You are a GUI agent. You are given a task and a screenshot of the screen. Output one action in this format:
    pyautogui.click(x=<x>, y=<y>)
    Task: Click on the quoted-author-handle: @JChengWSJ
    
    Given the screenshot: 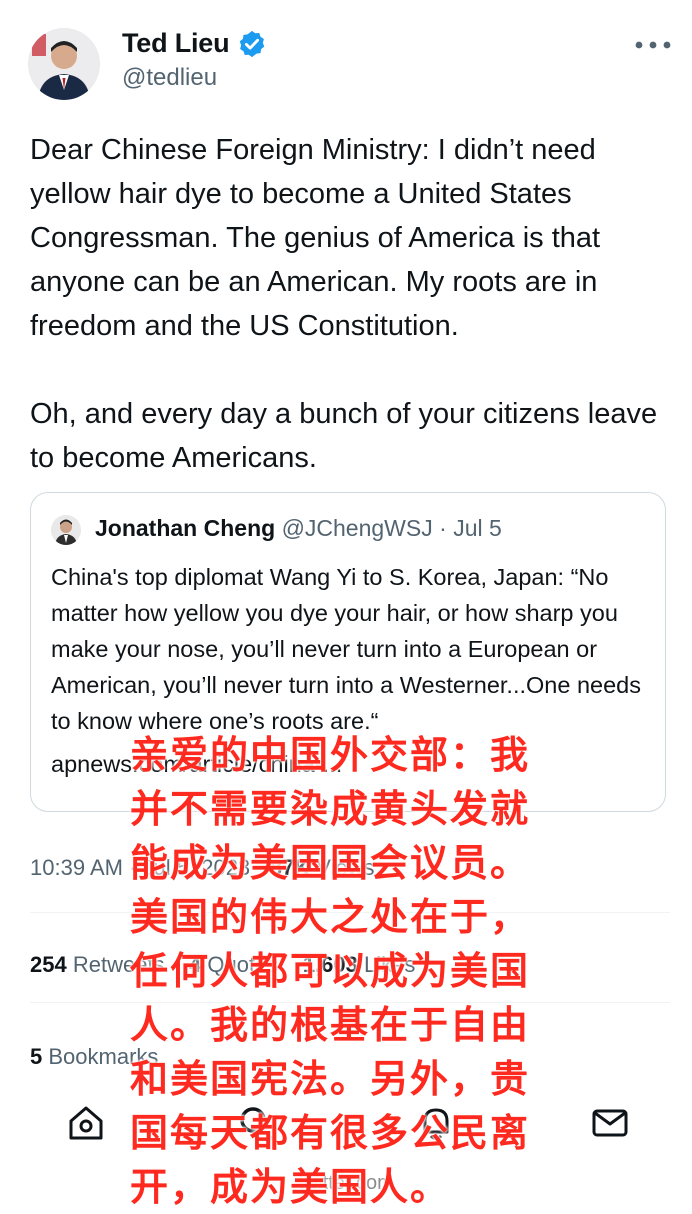 What is the action you would take?
    pyautogui.click(x=357, y=528)
    